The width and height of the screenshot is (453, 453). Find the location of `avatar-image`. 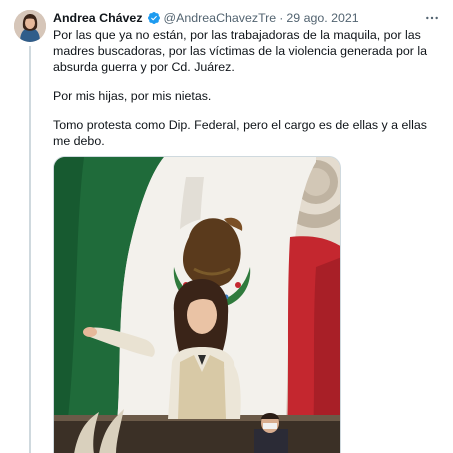

avatar-image is located at coordinates (30, 26).